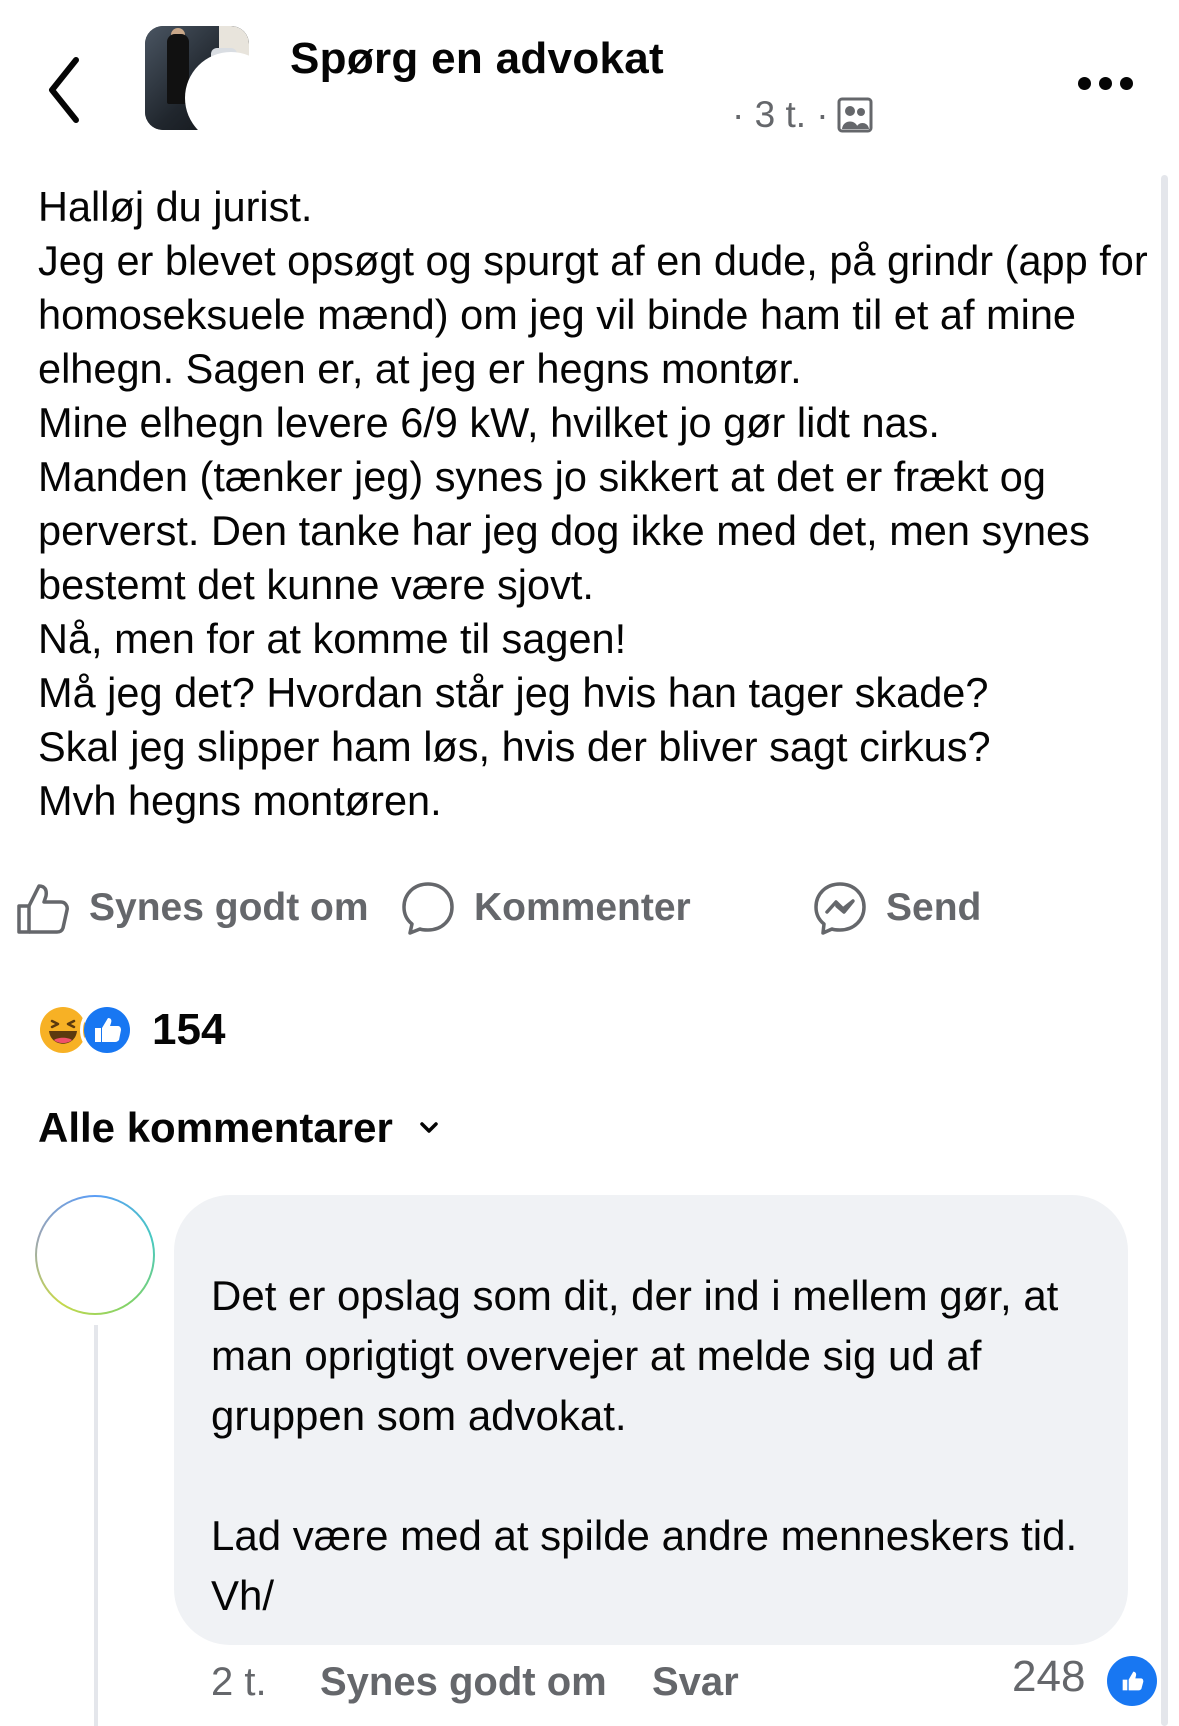  What do you see at coordinates (107, 1030) in the screenshot?
I see `like-reaction-icon` at bounding box center [107, 1030].